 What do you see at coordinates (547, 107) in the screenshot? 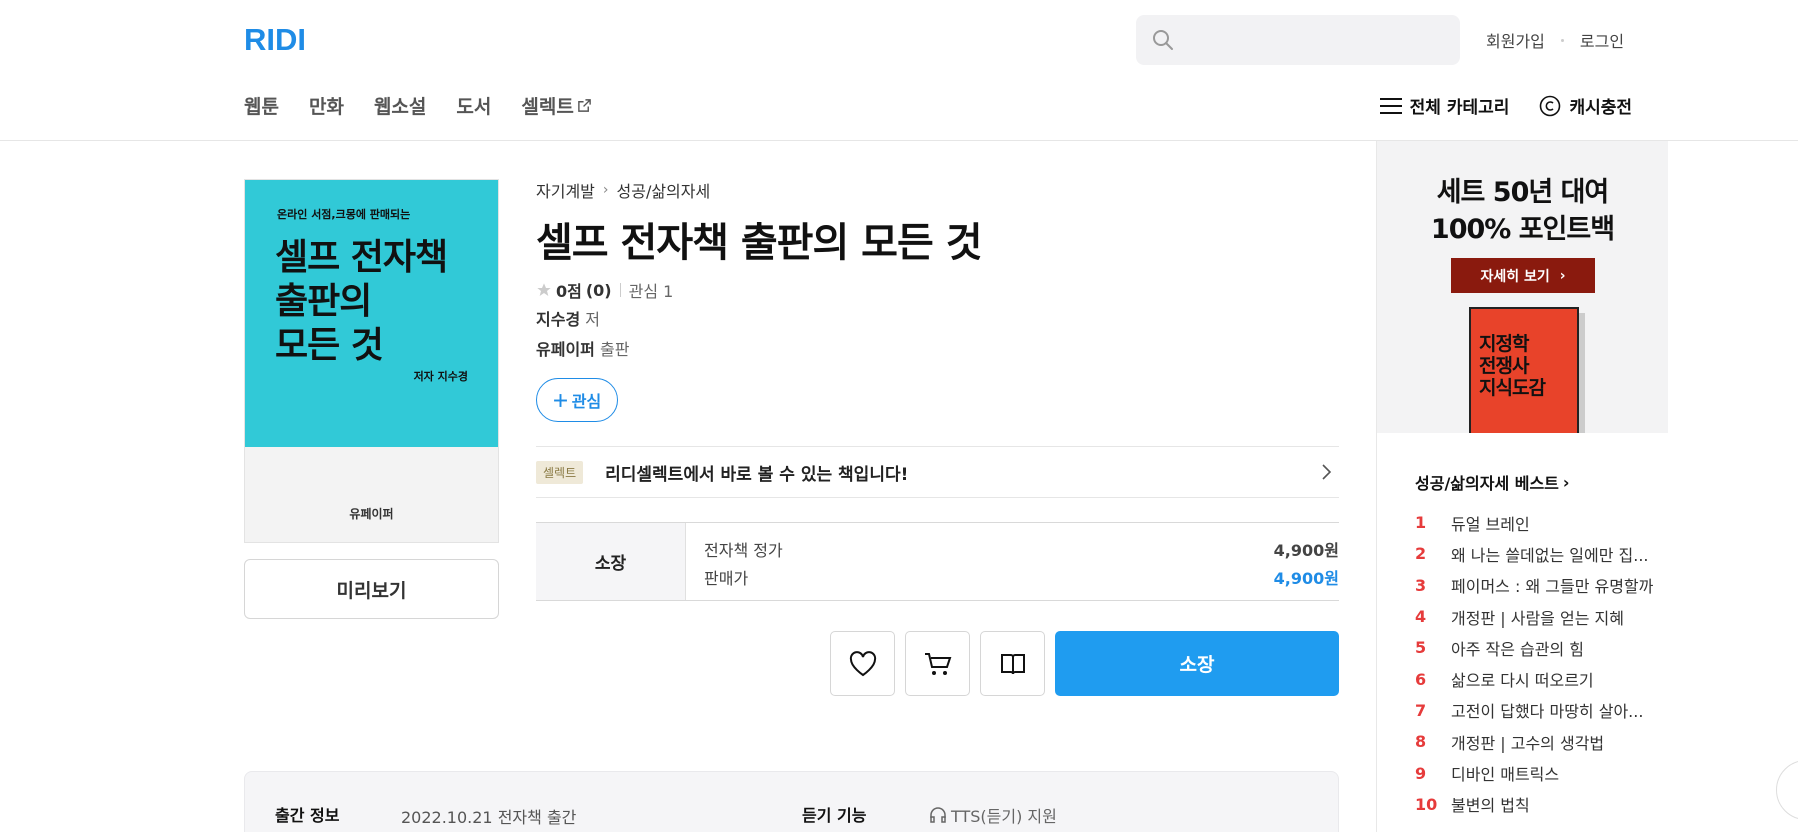
I see `nav-item-select-label: 셀렉트` at bounding box center [547, 107].